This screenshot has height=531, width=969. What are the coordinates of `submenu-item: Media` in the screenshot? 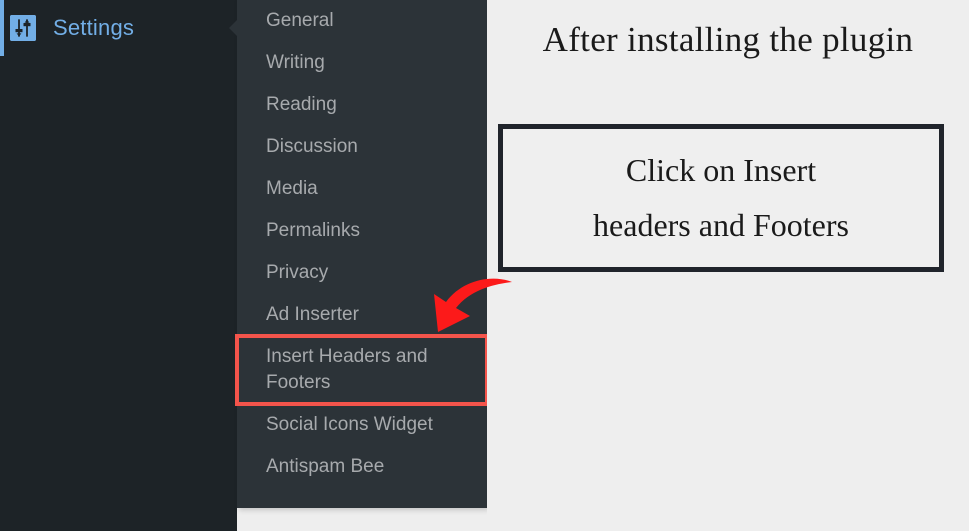 It's located at (362, 189).